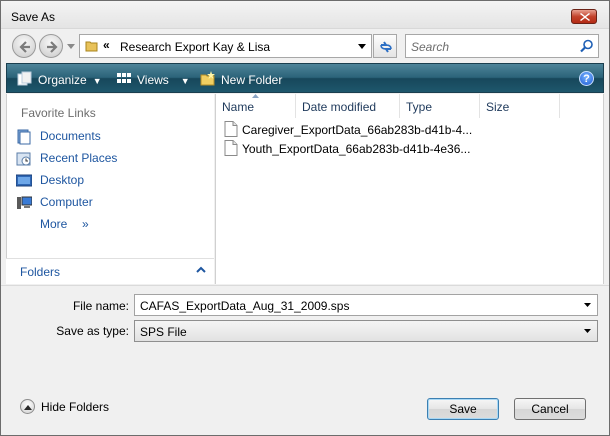 Image resolution: width=610 pixels, height=436 pixels. I want to click on organize-label: Organize, so click(62, 80).